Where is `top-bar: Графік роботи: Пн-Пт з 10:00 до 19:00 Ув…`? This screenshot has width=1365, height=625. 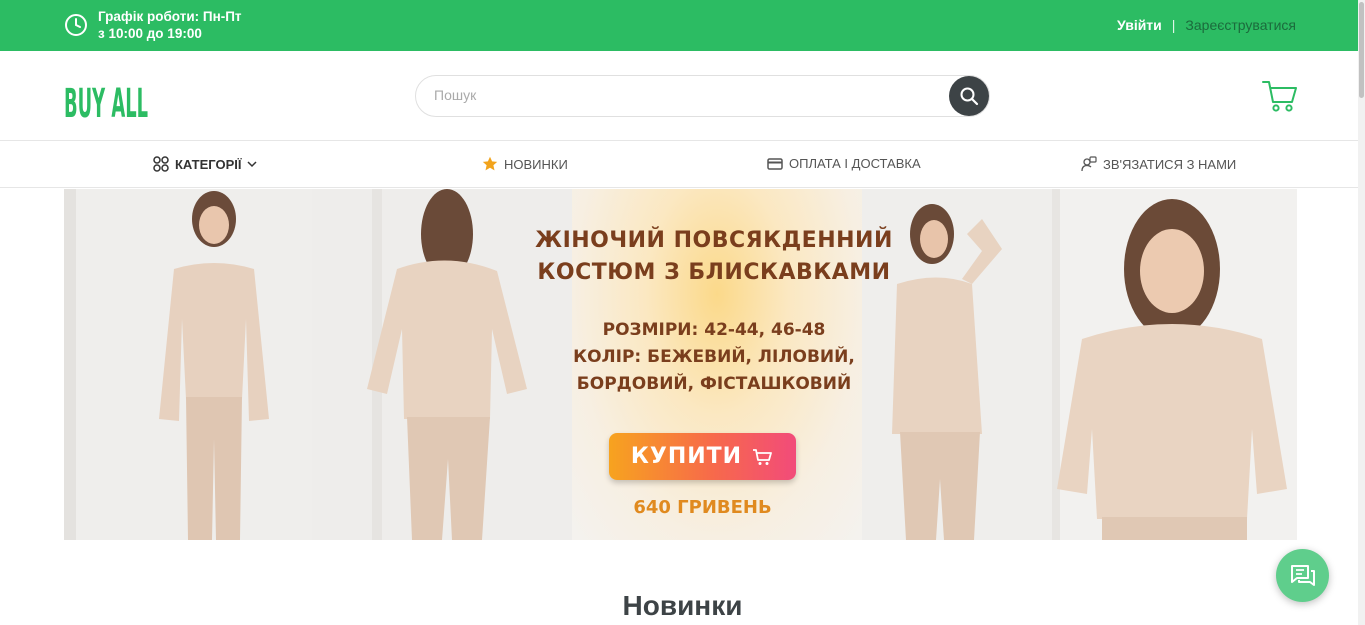 top-bar: Графік роботи: Пн-Пт з 10:00 до 19:00 Ув… is located at coordinates (682, 25).